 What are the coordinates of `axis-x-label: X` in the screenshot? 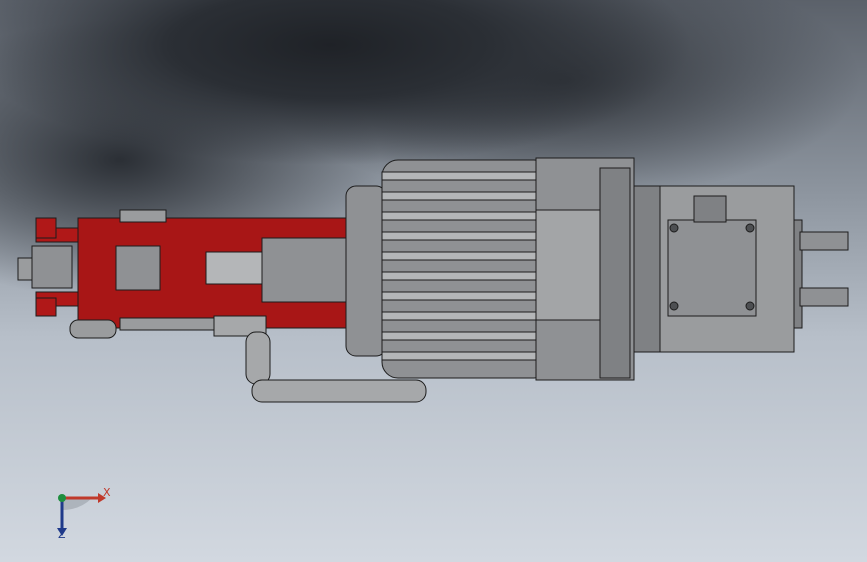 It's located at (107, 492).